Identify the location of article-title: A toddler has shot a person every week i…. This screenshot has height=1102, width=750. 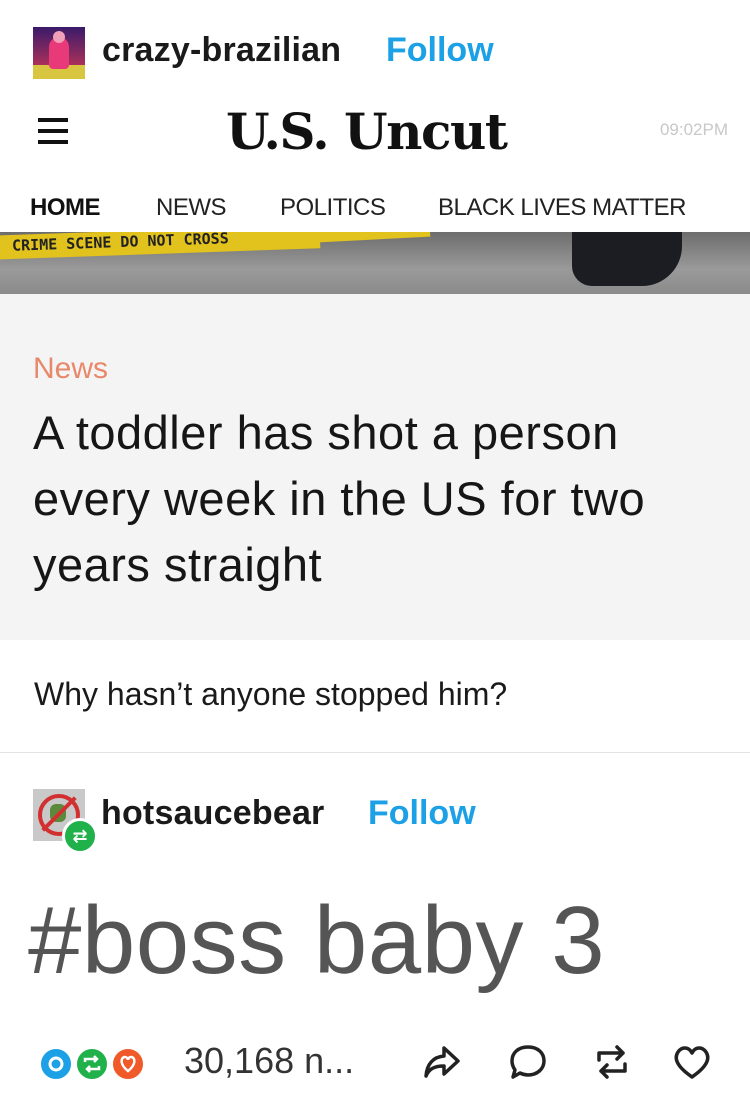
(339, 498).